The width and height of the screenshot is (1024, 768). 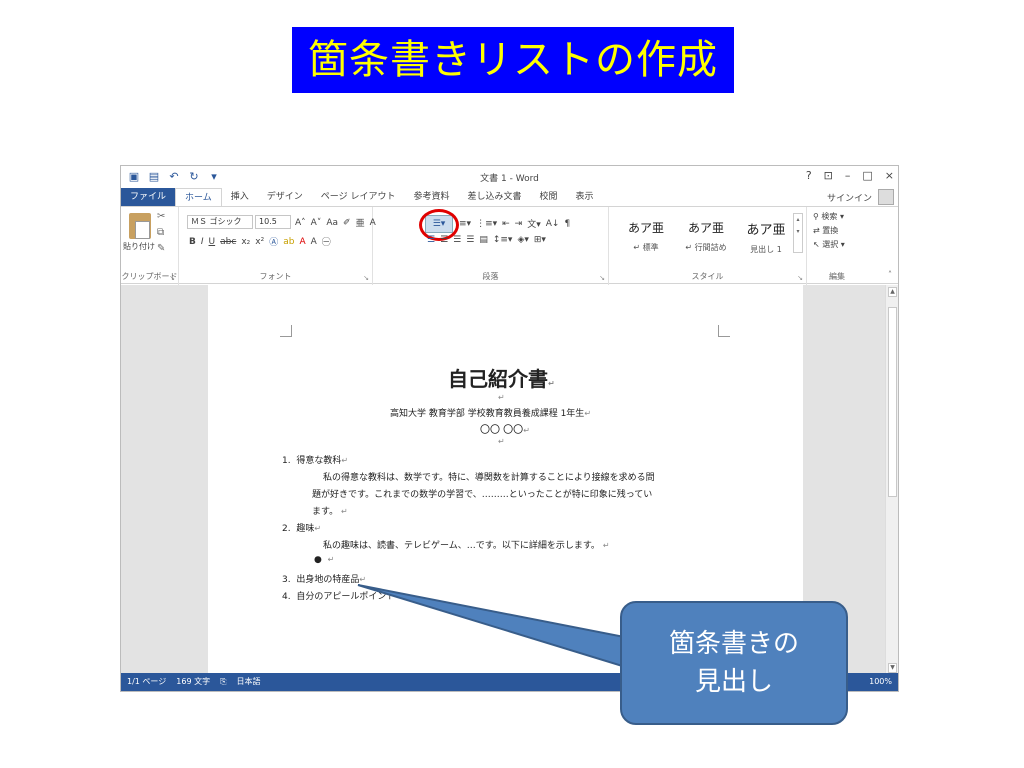 I want to click on cut-icon: ✂, so click(x=161, y=216).